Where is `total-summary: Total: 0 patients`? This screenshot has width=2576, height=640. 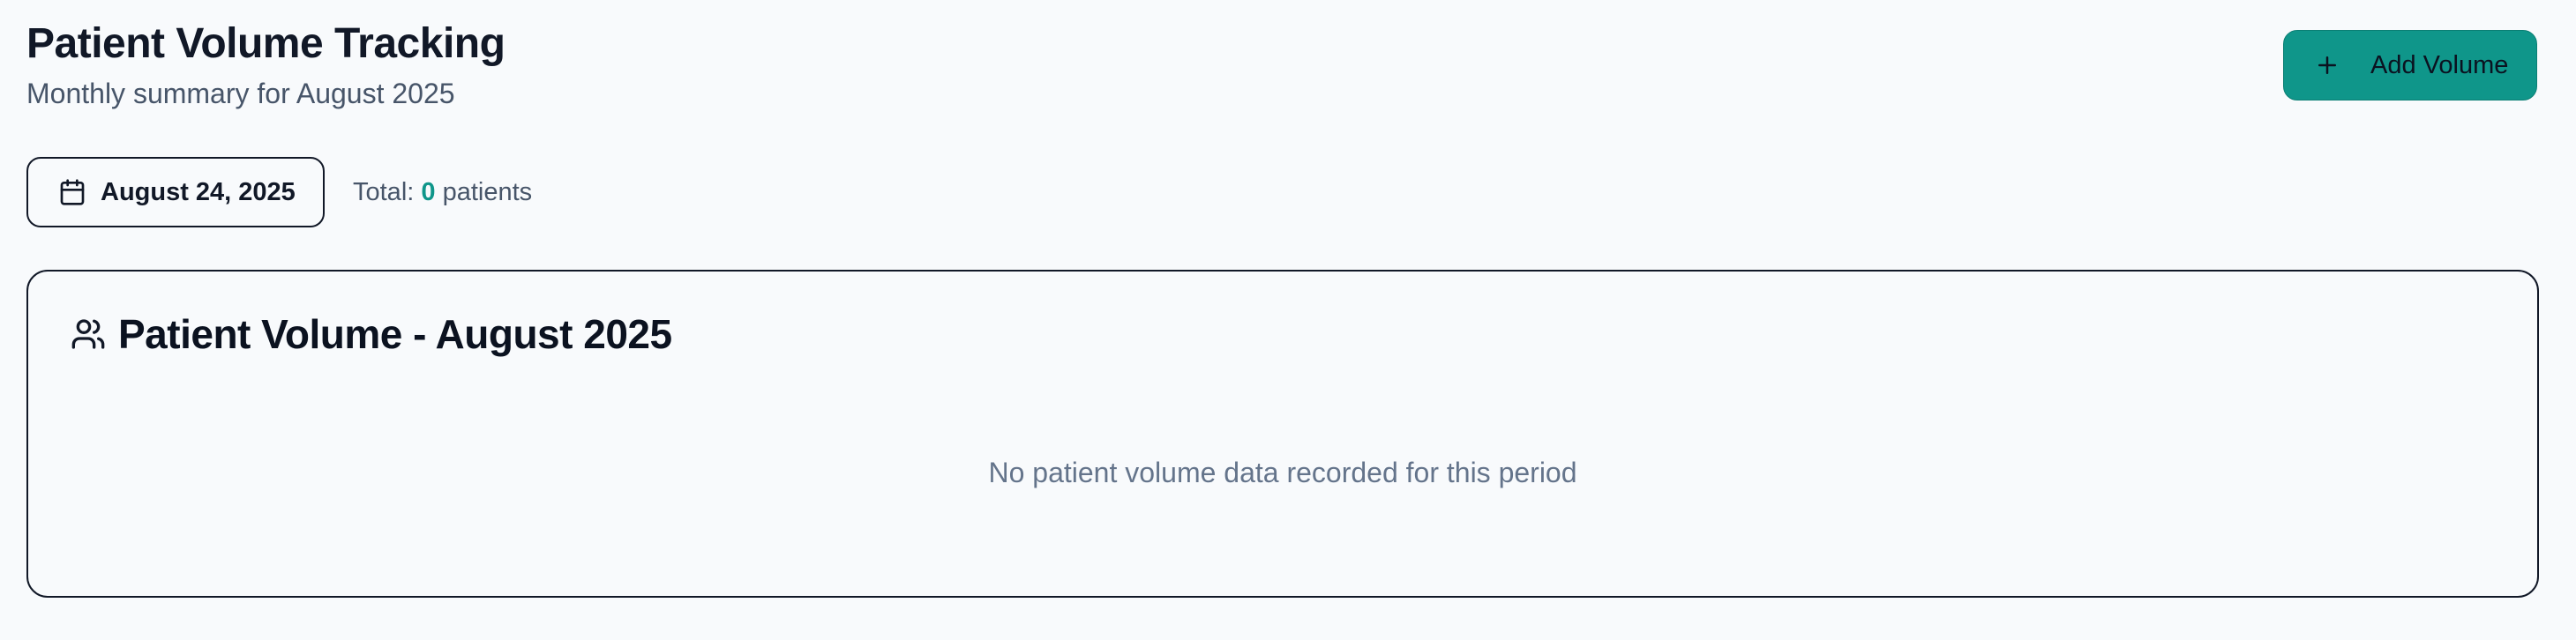
total-summary: Total: 0 patients is located at coordinates (443, 192).